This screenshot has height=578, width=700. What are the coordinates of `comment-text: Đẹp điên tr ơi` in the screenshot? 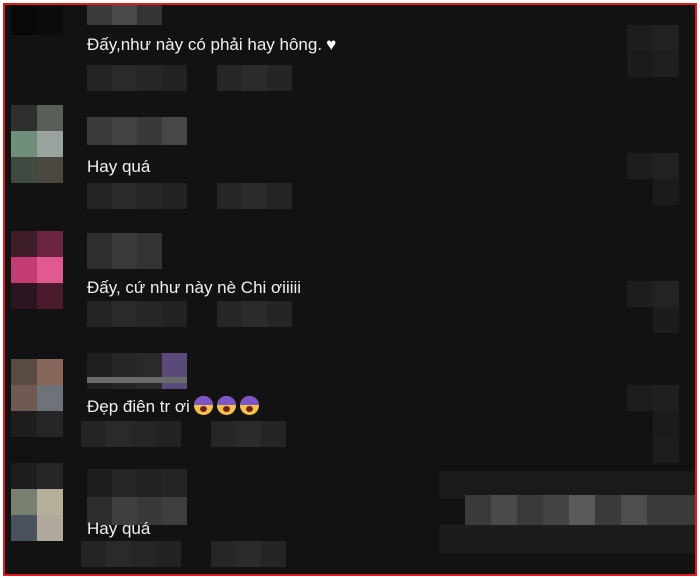 It's located at (173, 407).